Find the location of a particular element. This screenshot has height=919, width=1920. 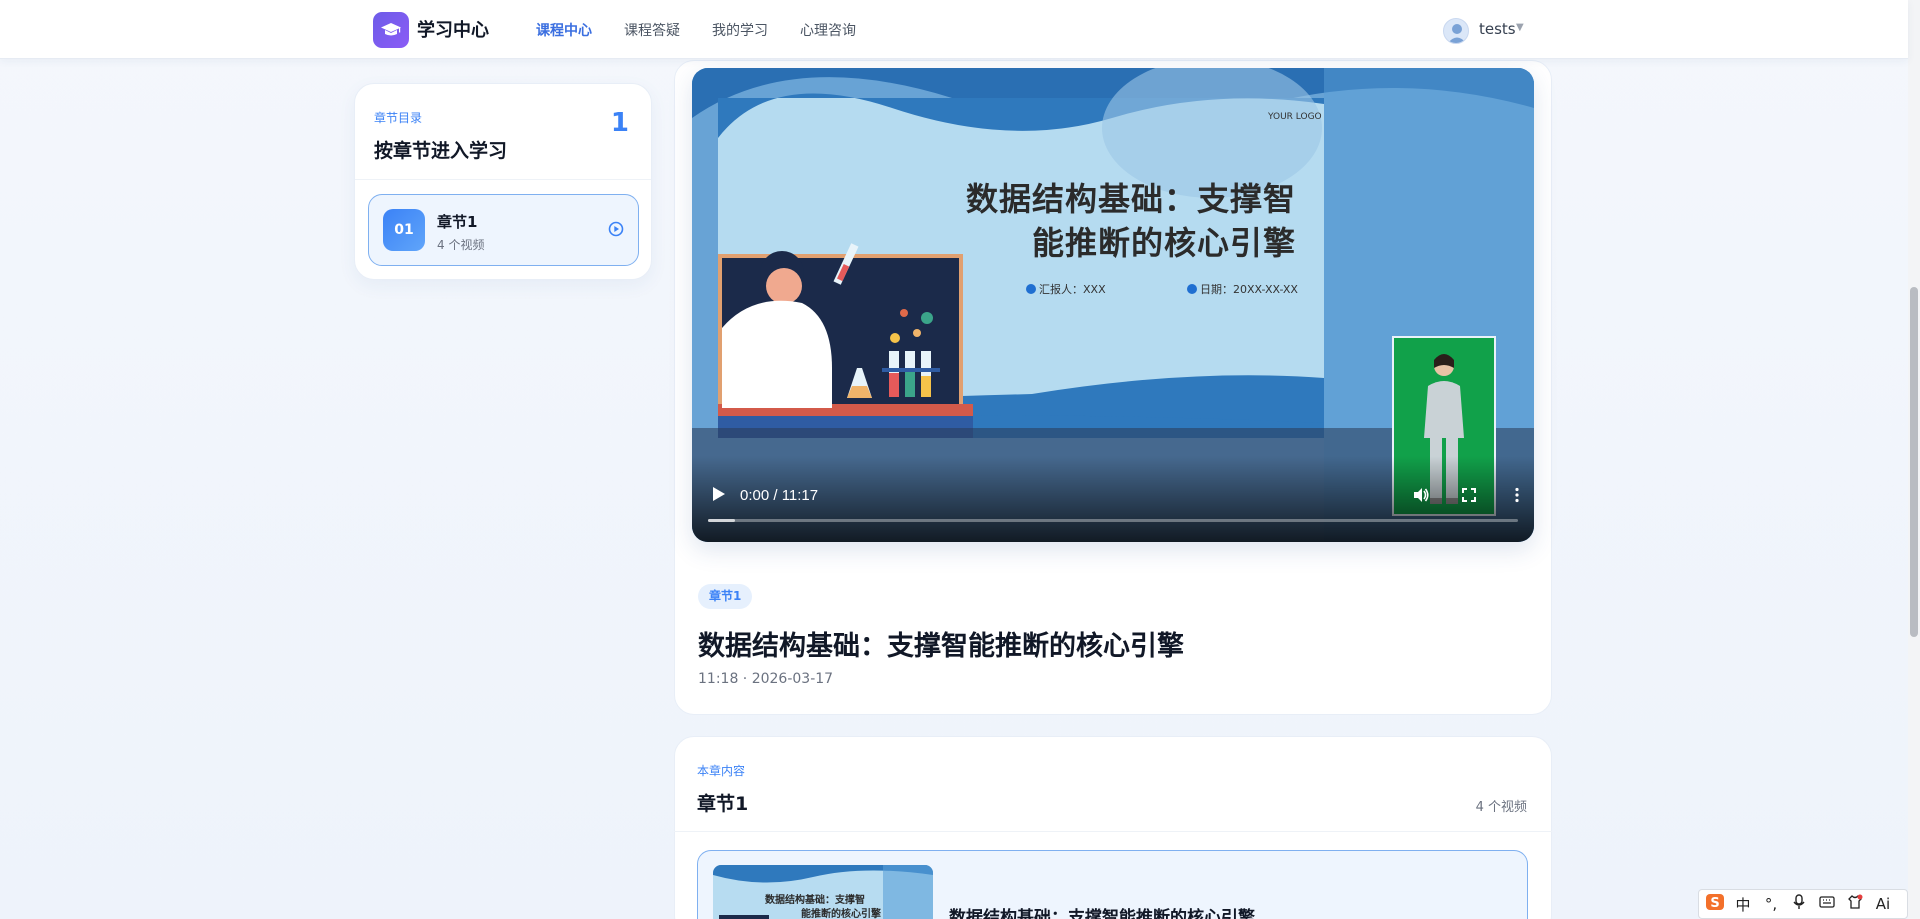

thumbnail-title-line-2: 能推断的核心引擎 is located at coordinates (841, 914).